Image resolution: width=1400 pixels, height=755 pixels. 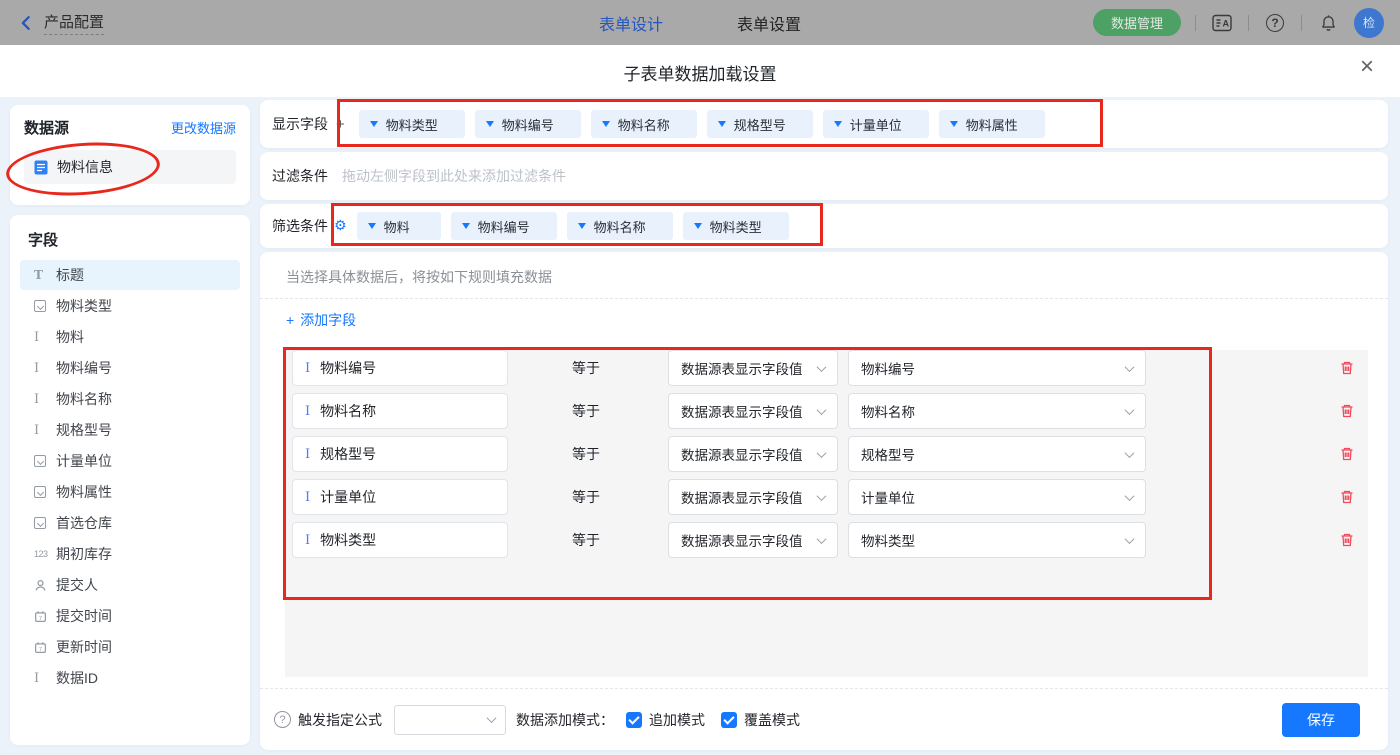 What do you see at coordinates (991, 124) in the screenshot?
I see `display-tag: 物料属性` at bounding box center [991, 124].